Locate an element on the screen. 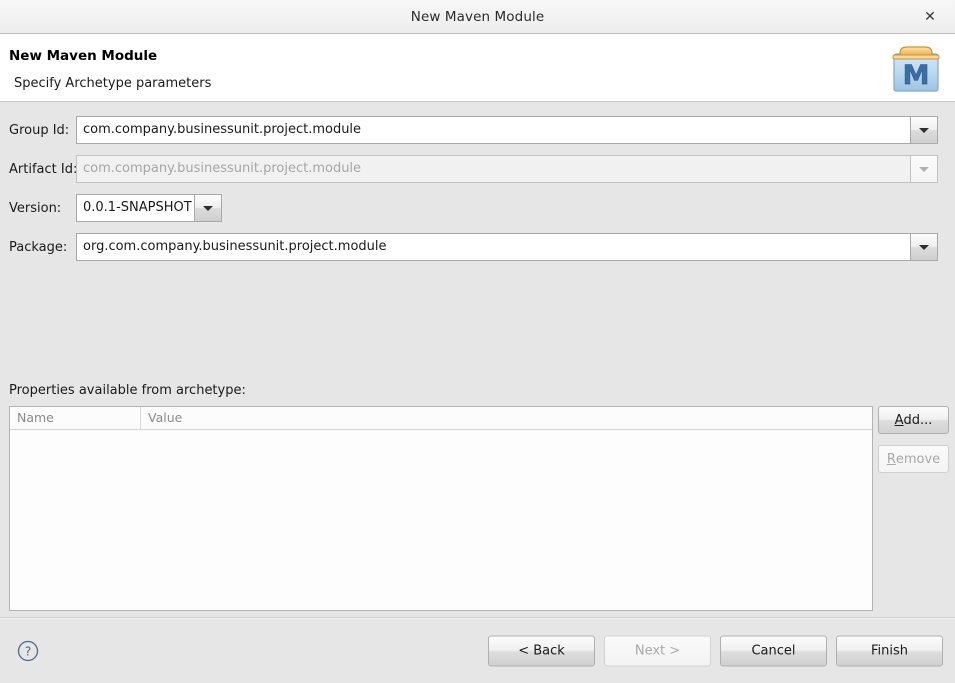 The width and height of the screenshot is (955, 683). artifact-id-dropdown-button is located at coordinates (924, 169).